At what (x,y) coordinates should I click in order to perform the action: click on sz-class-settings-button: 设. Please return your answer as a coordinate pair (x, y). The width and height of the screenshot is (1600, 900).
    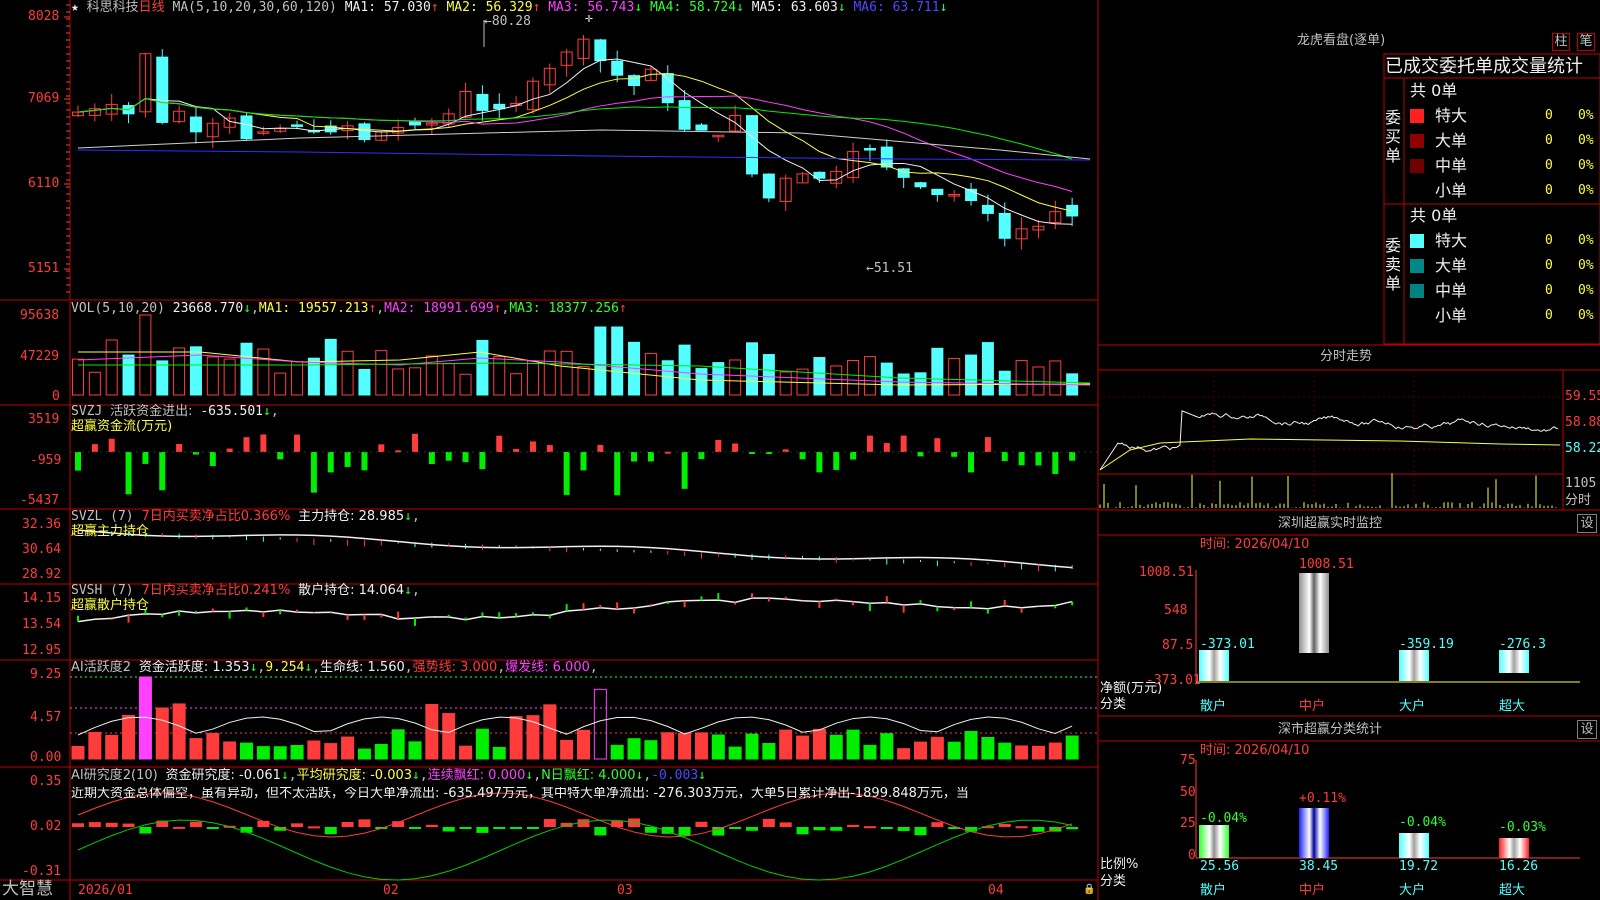
    Looking at the image, I should click on (1587, 729).